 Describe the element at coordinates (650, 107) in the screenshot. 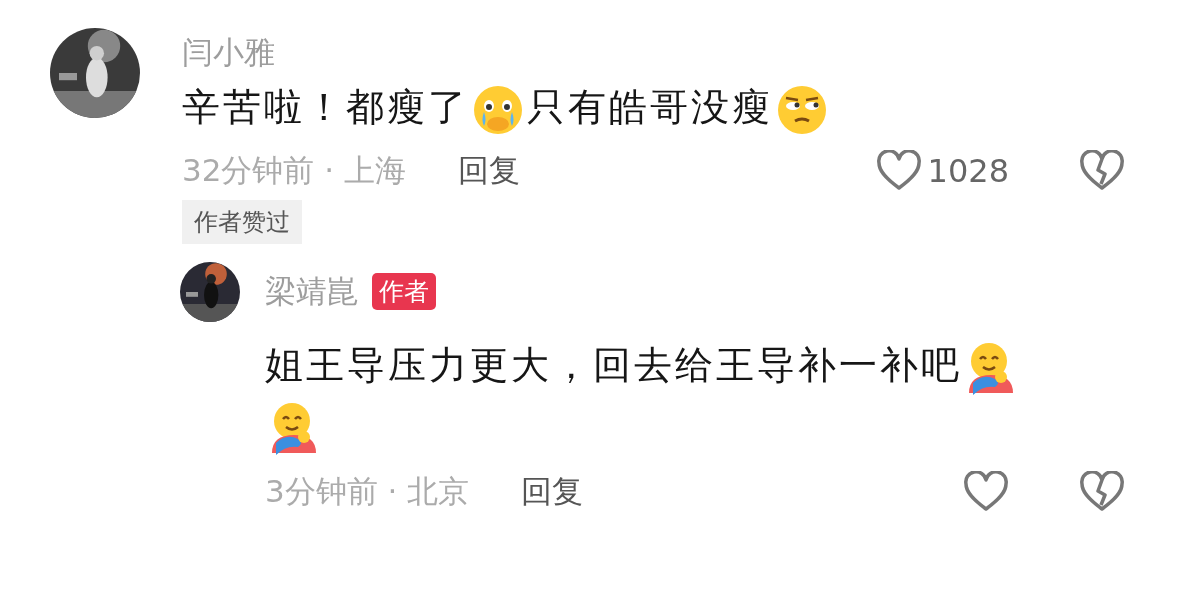

I see `comment-text: 只有皓哥没瘦` at that location.